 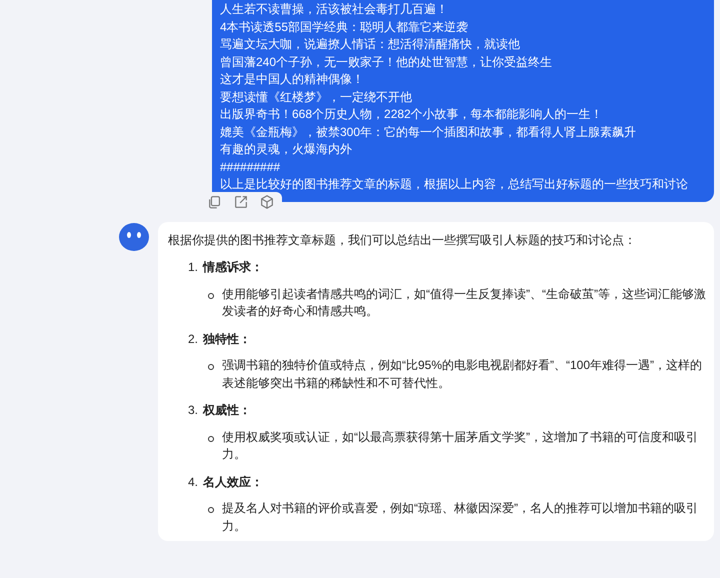 I want to click on message-line: 要想读懂《红楼梦》，一定绕不开他, so click(x=316, y=97).